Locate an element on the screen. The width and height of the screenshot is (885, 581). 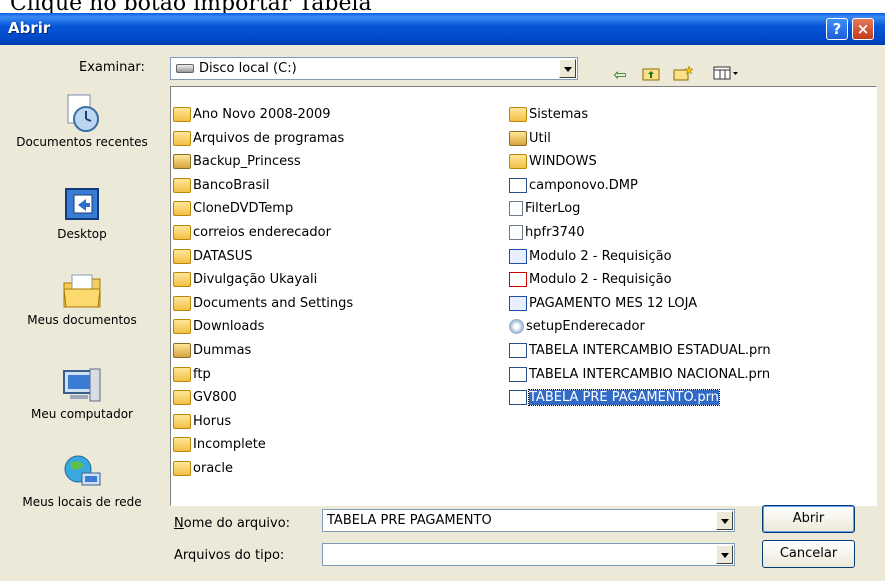
look-in-dropdown-button is located at coordinates (567, 68).